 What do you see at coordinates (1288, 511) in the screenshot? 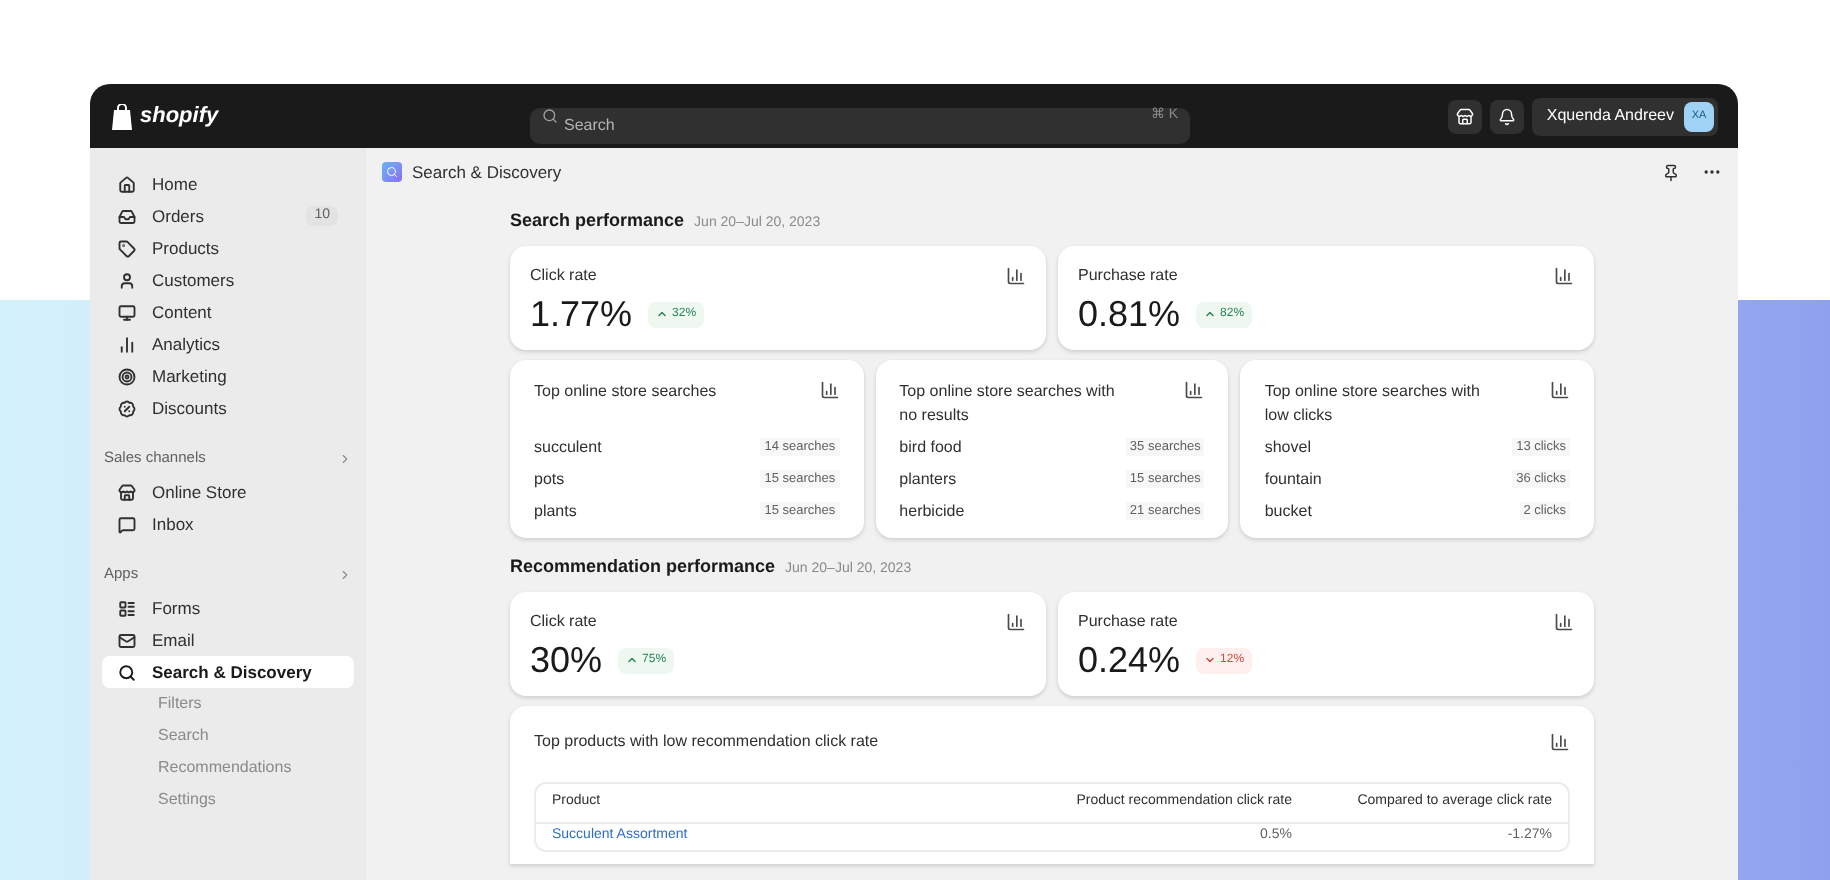
I see `search-term: bucket` at bounding box center [1288, 511].